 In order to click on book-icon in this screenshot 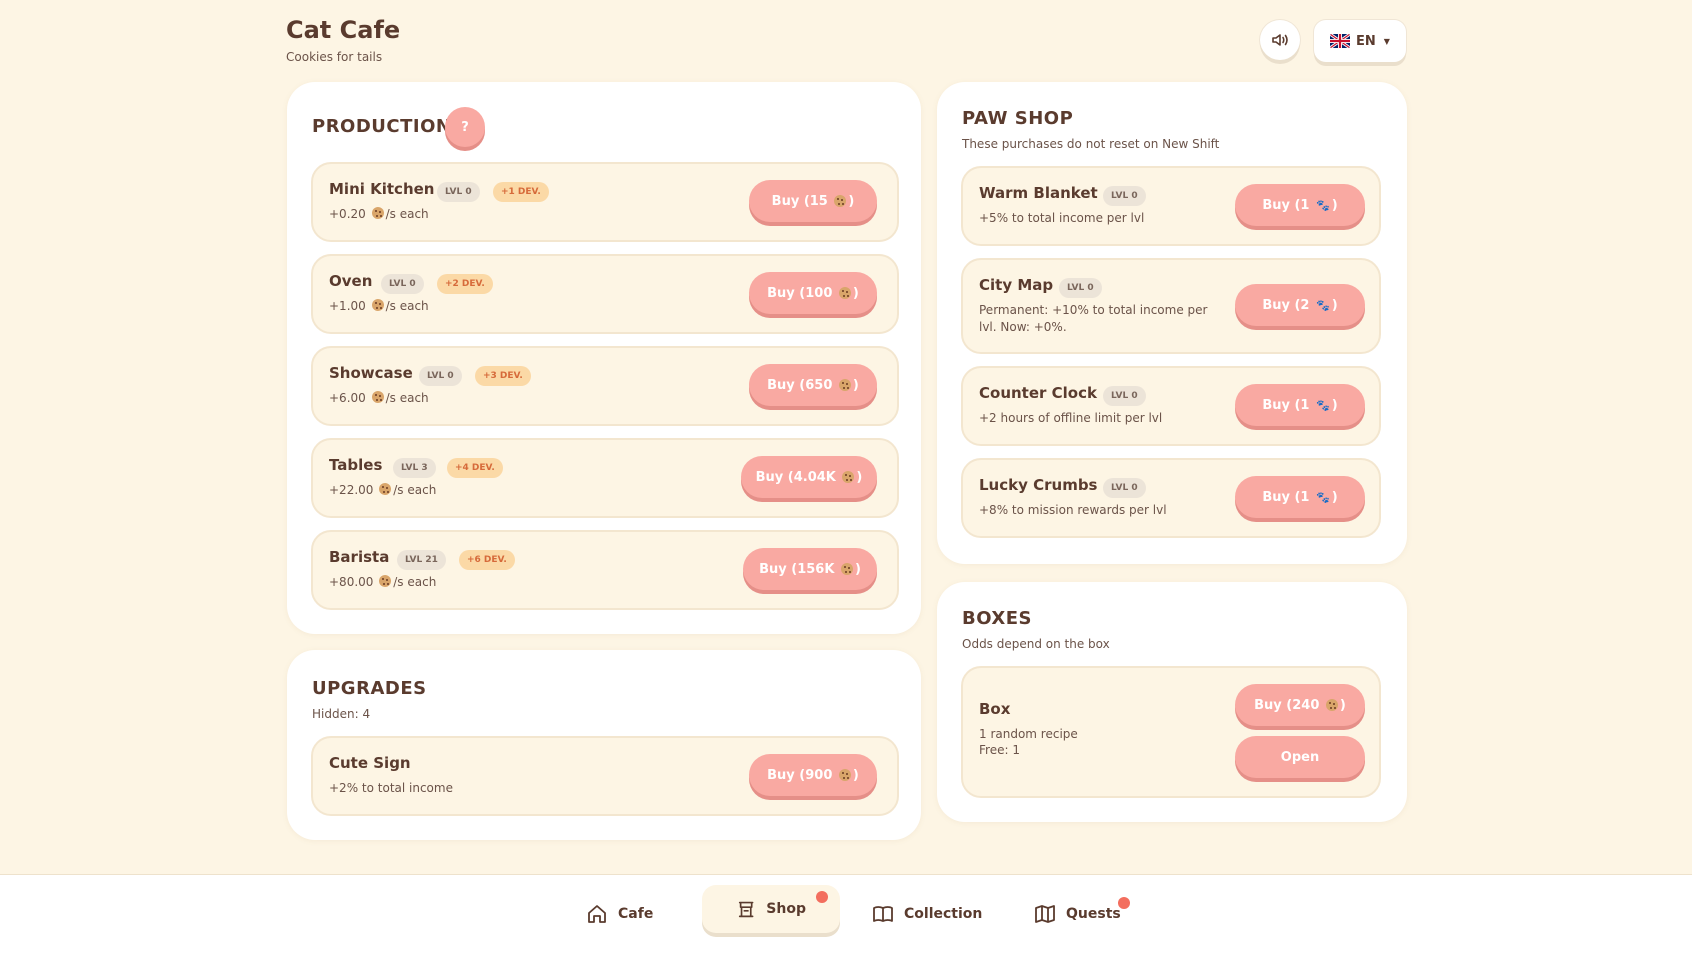, I will do `click(883, 914)`.